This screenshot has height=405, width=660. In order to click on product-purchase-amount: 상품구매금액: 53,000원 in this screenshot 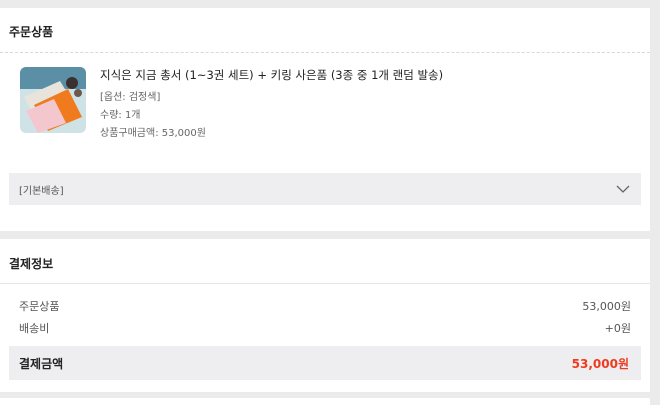, I will do `click(153, 133)`.